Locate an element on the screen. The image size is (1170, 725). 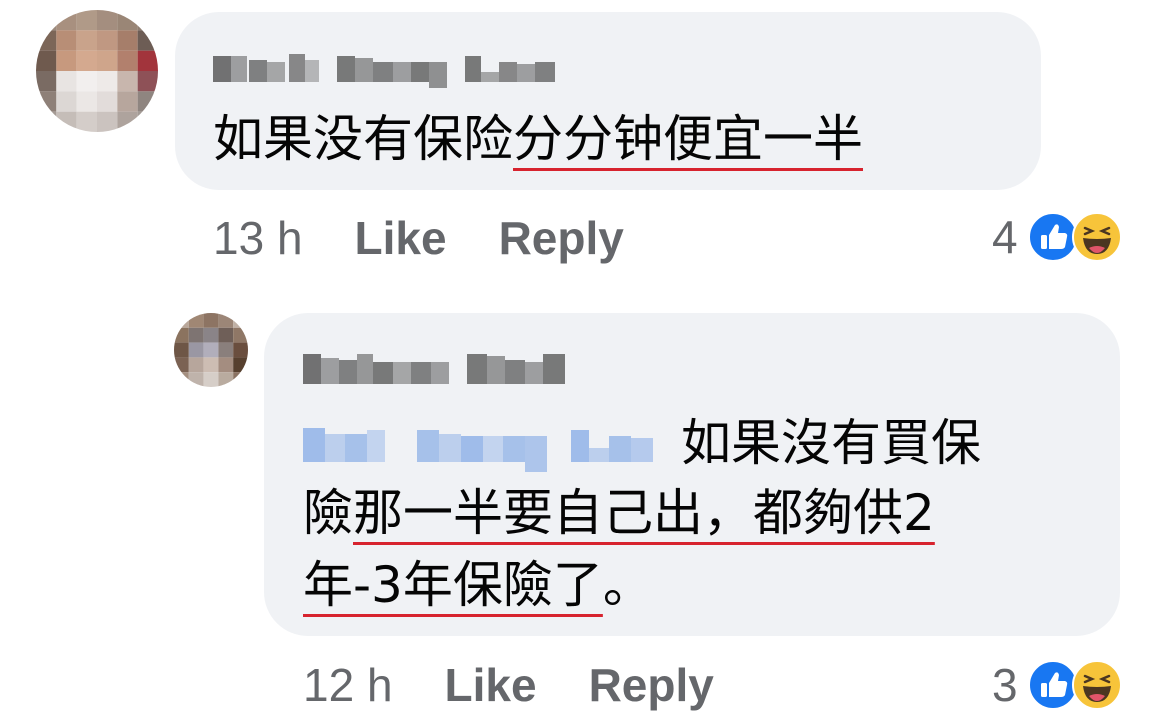
reply-reply-button: Reply is located at coordinates (651, 685).